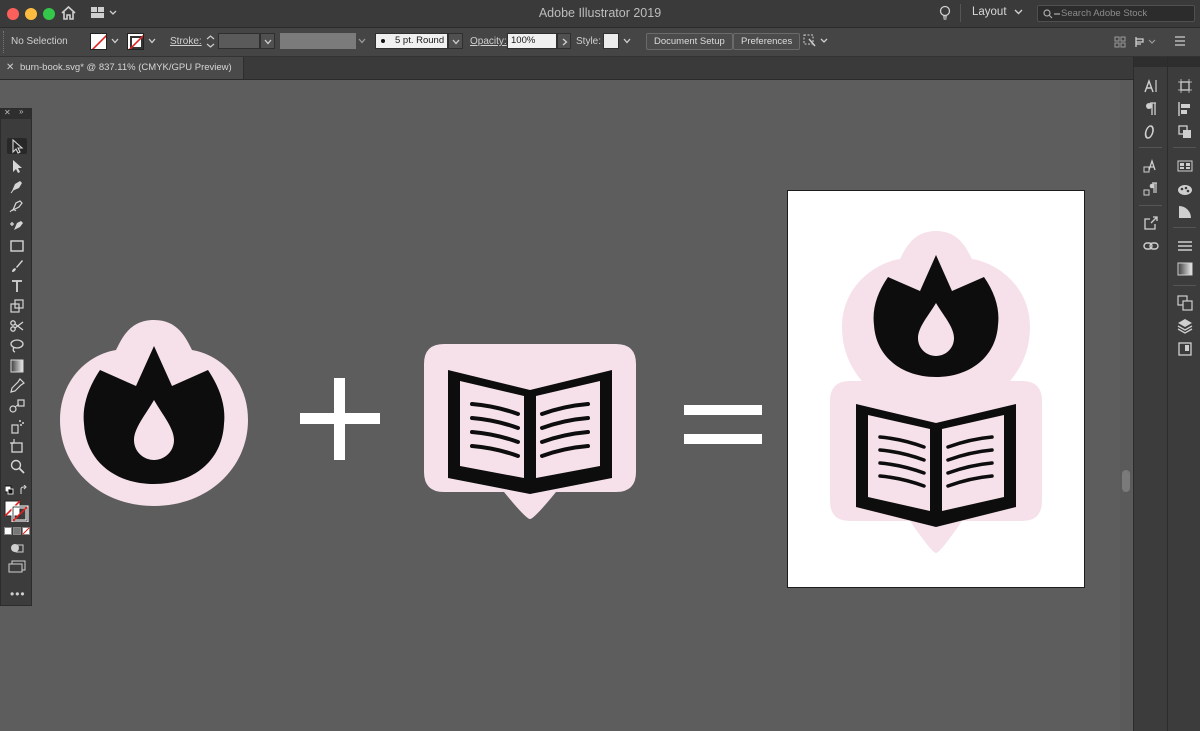 Image resolution: width=1200 pixels, height=731 pixels. What do you see at coordinates (210, 41) in the screenshot?
I see `stroke-weight-stepper` at bounding box center [210, 41].